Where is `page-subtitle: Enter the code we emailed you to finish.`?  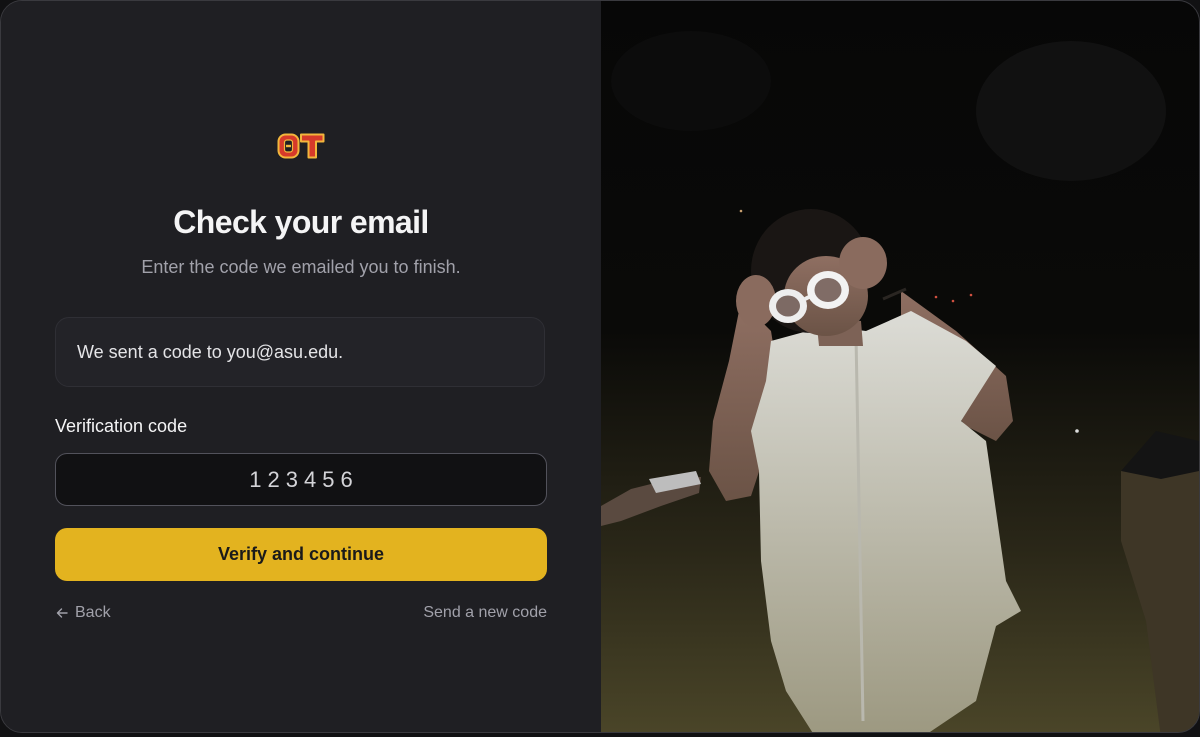 page-subtitle: Enter the code we emailed you to finish. is located at coordinates (301, 267).